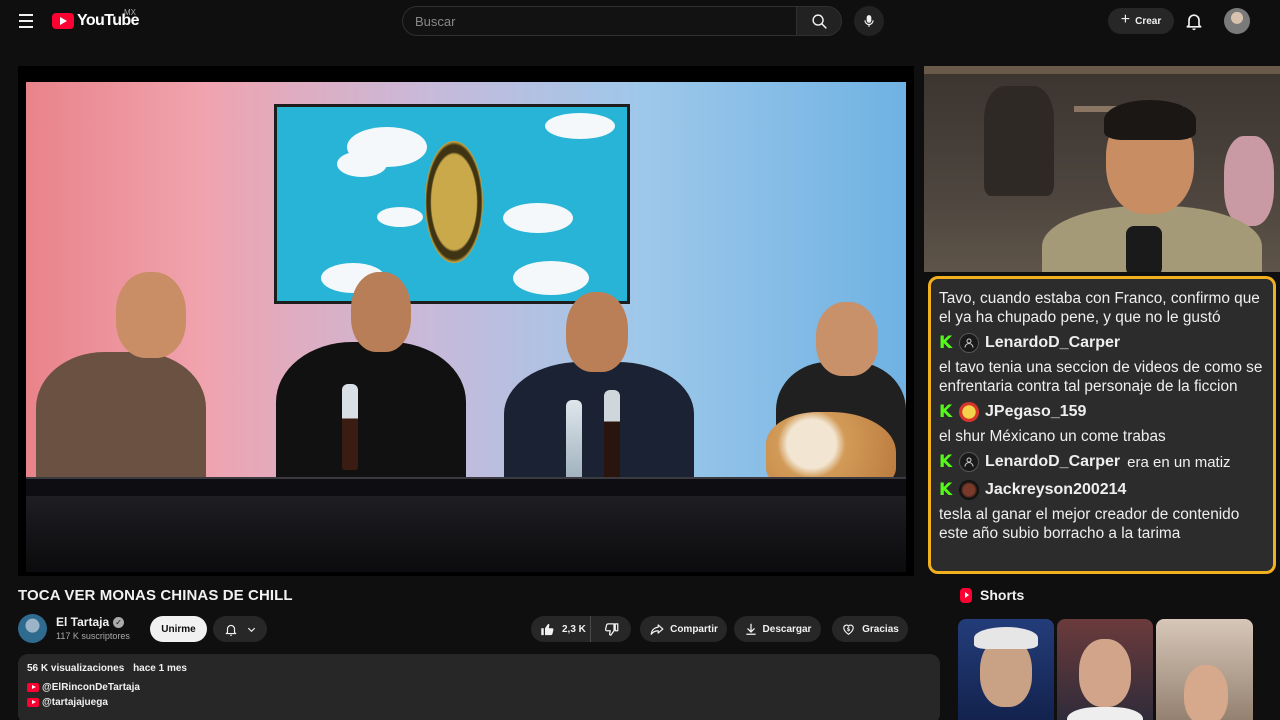  I want to click on download-button: Descargar, so click(777, 629).